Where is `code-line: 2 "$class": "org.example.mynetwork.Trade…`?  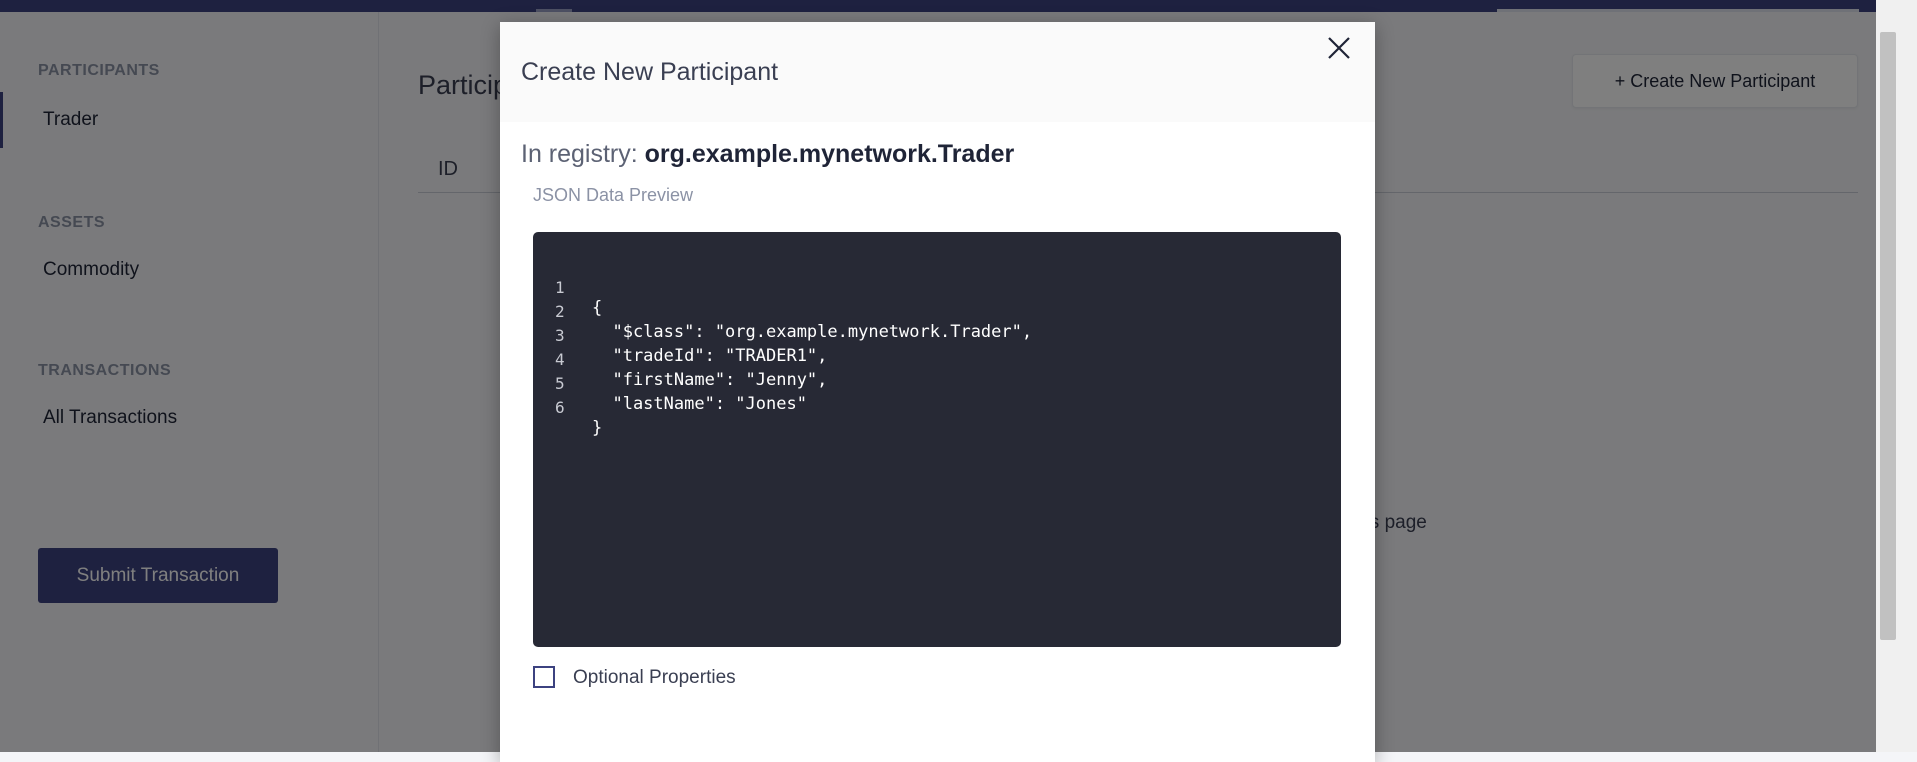 code-line: 2 "$class": "org.example.mynetwork.Trade… is located at coordinates (782, 312).